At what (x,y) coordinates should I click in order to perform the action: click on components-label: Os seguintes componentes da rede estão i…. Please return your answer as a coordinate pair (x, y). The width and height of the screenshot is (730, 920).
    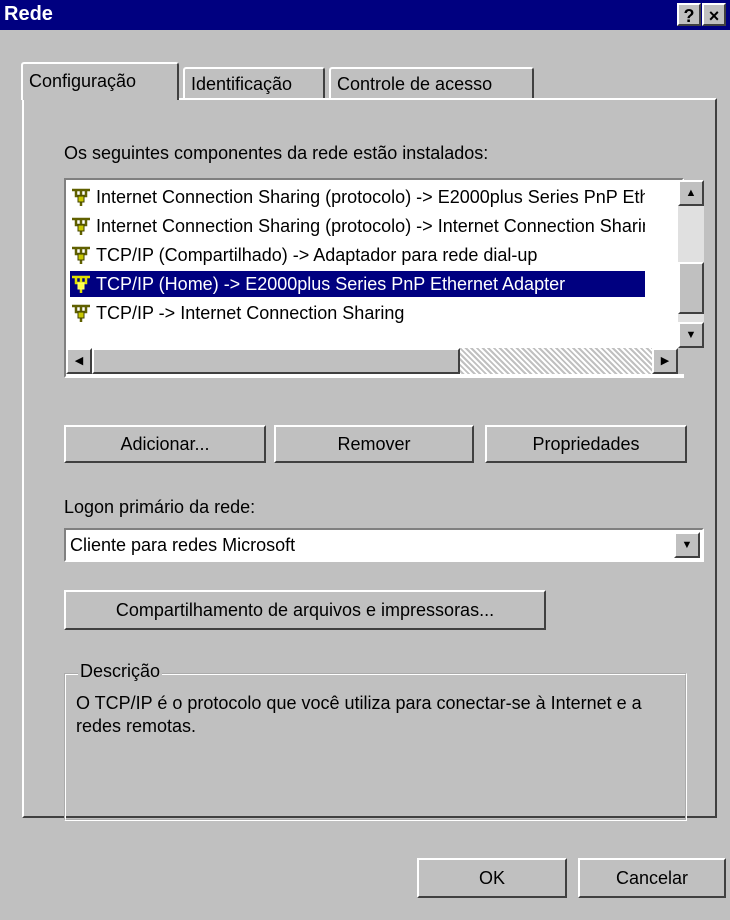
    Looking at the image, I should click on (276, 153).